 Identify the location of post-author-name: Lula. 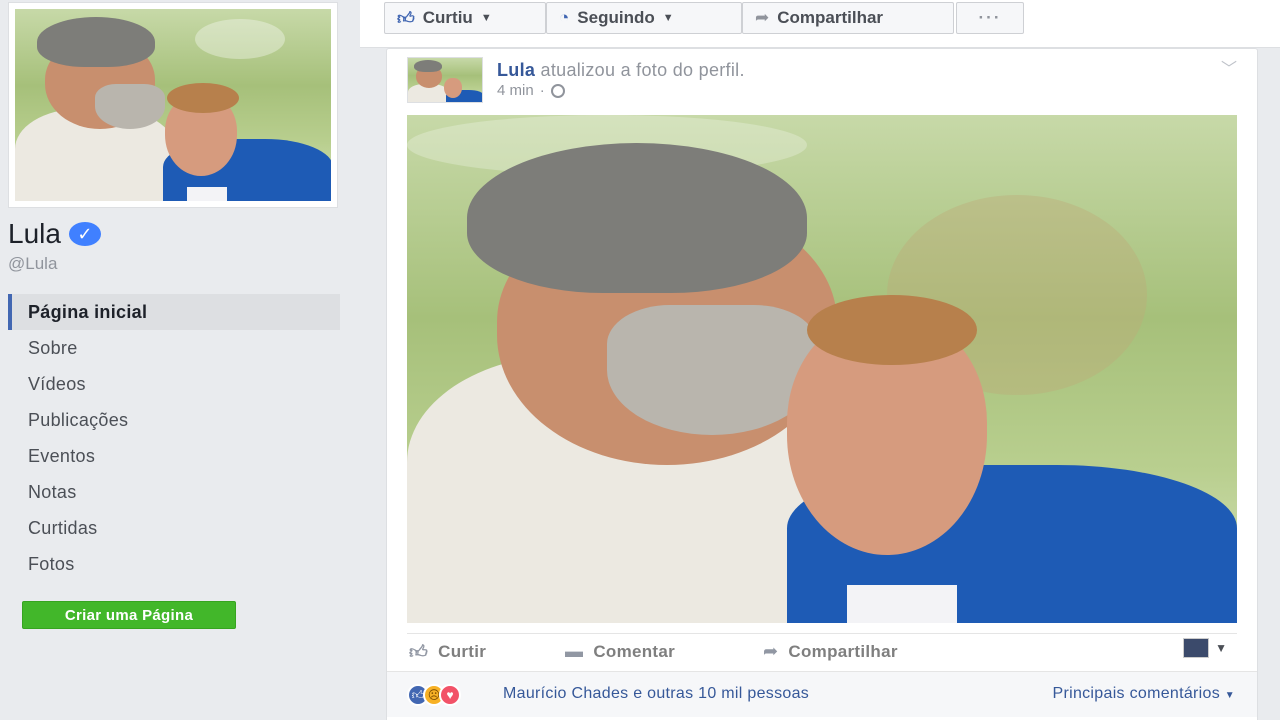
(516, 70).